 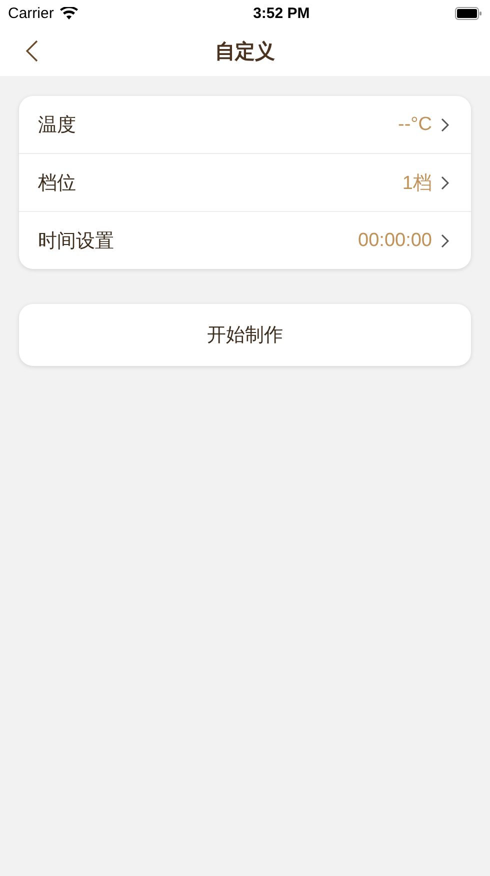 What do you see at coordinates (57, 126) in the screenshot?
I see `row-label: 温度` at bounding box center [57, 126].